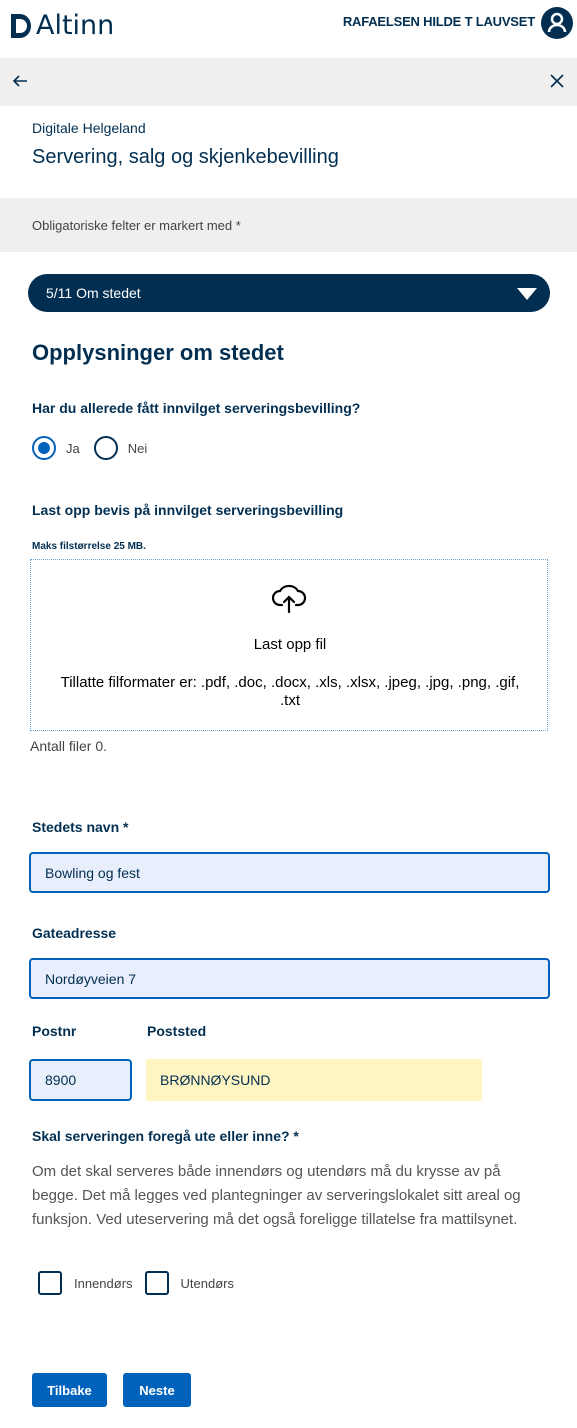 The height and width of the screenshot is (1428, 577). I want to click on top-bar: Altinn RAFAELSEN HILDE T LAUVSET, so click(288, 24).